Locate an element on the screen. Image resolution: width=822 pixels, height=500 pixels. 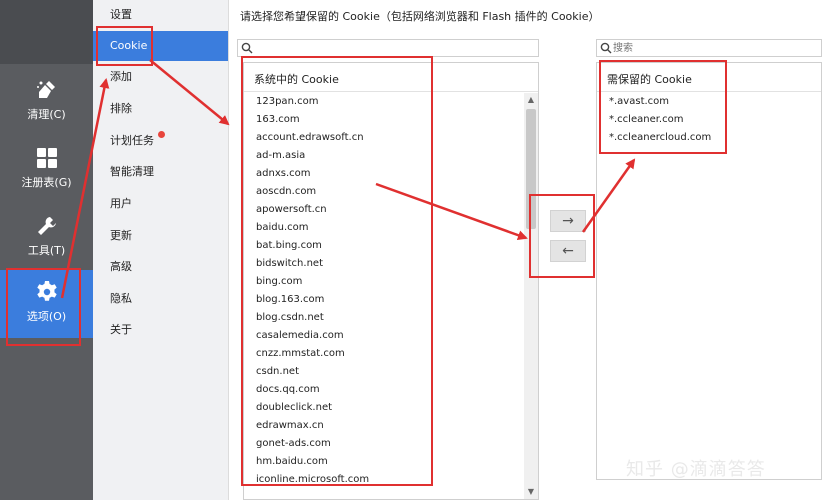
gear-icon is located at coordinates (46, 291).